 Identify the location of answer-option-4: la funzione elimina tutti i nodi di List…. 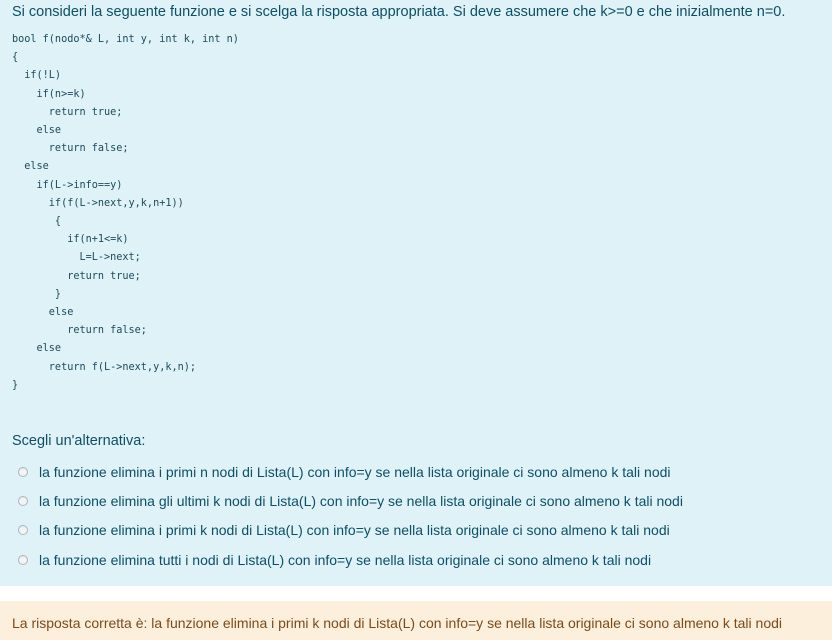
(350, 559).